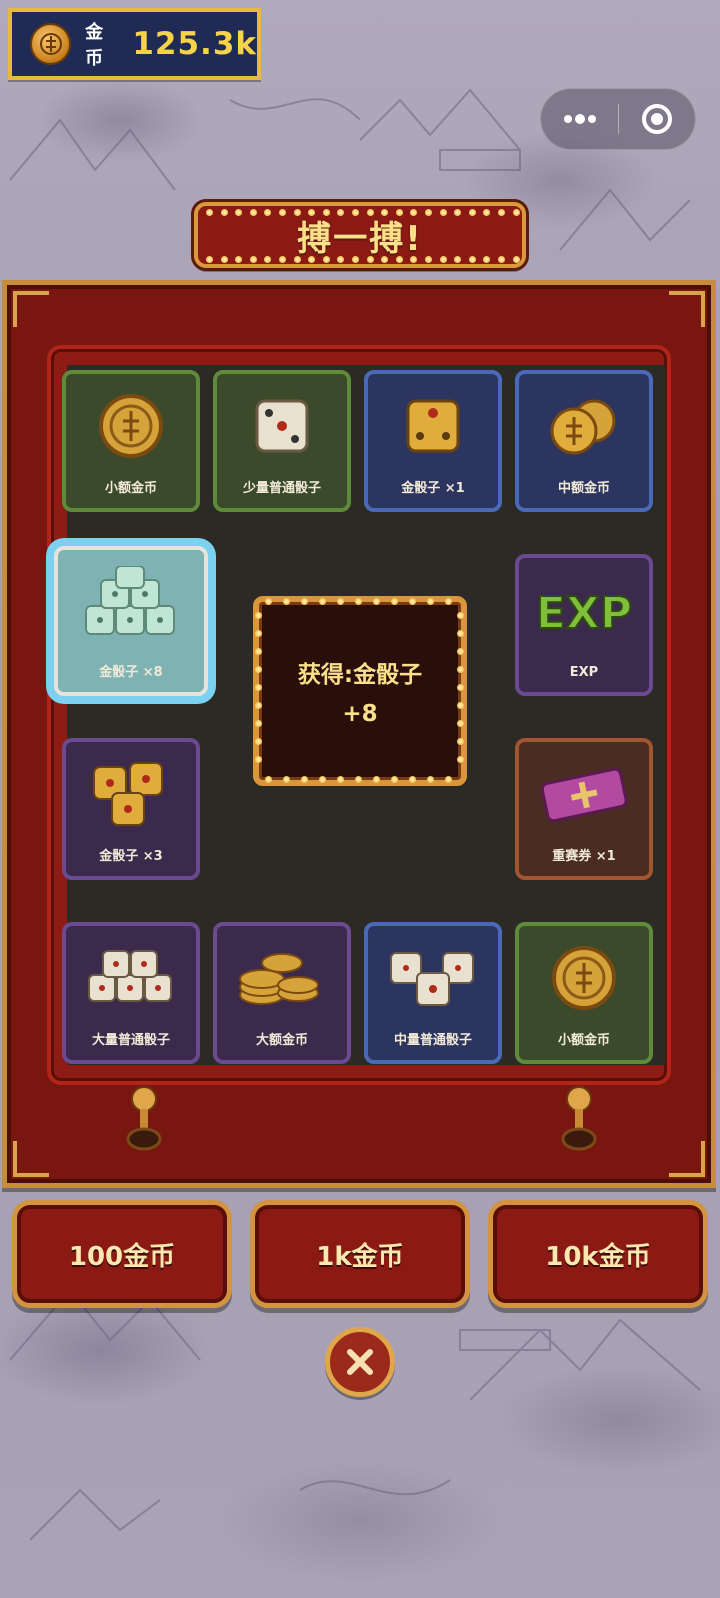  Describe the element at coordinates (584, 672) in the screenshot. I see `tile-label: EXP` at that location.